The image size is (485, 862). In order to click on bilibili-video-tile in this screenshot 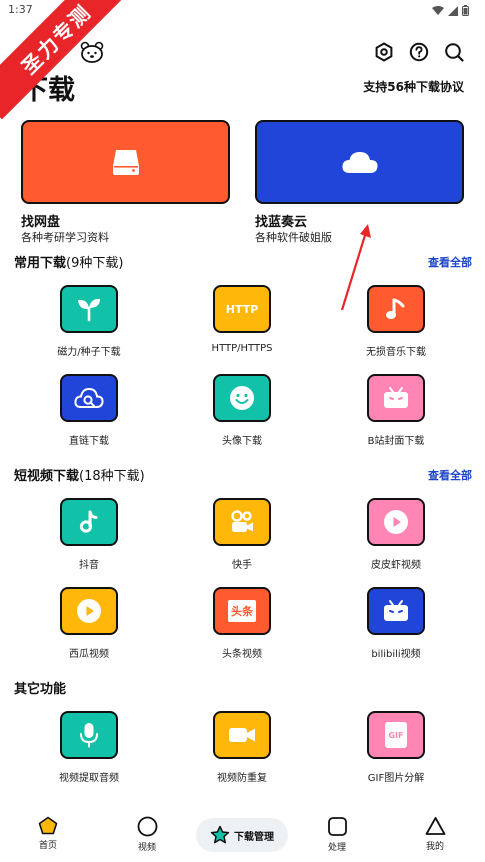, I will do `click(396, 611)`.